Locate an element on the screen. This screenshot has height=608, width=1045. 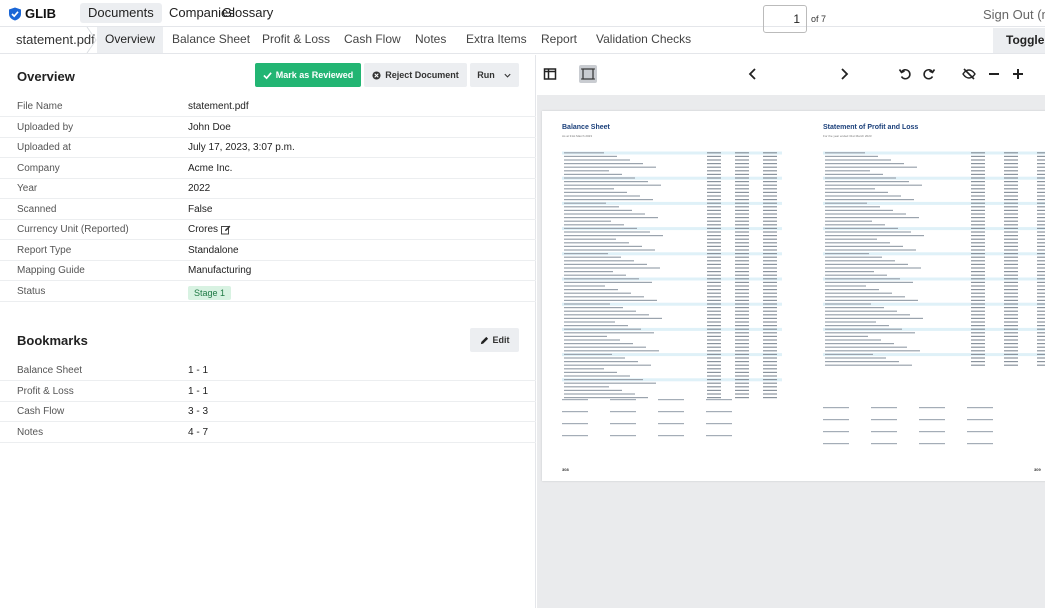
overview-value-text: Manufacturing is located at coordinates (220, 270).